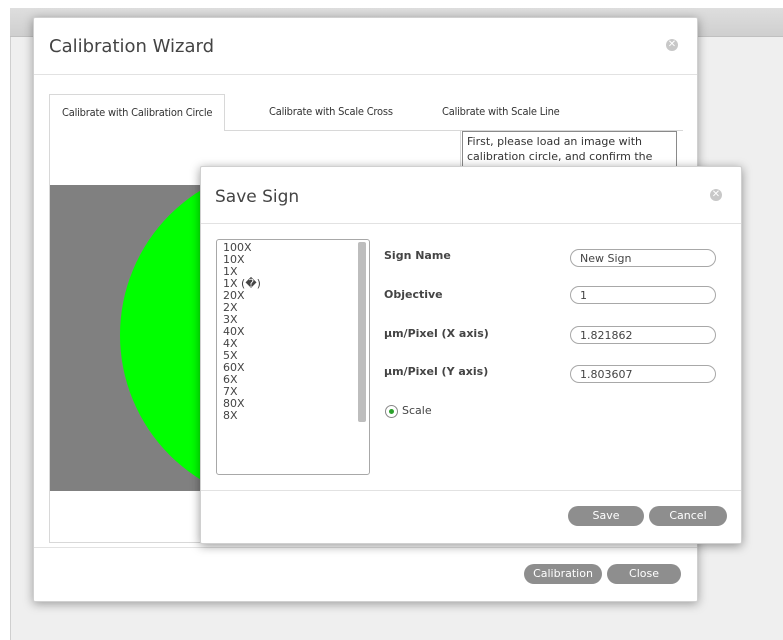  What do you see at coordinates (643, 335) in the screenshot?
I see `px-x-input: 1.821862` at bounding box center [643, 335].